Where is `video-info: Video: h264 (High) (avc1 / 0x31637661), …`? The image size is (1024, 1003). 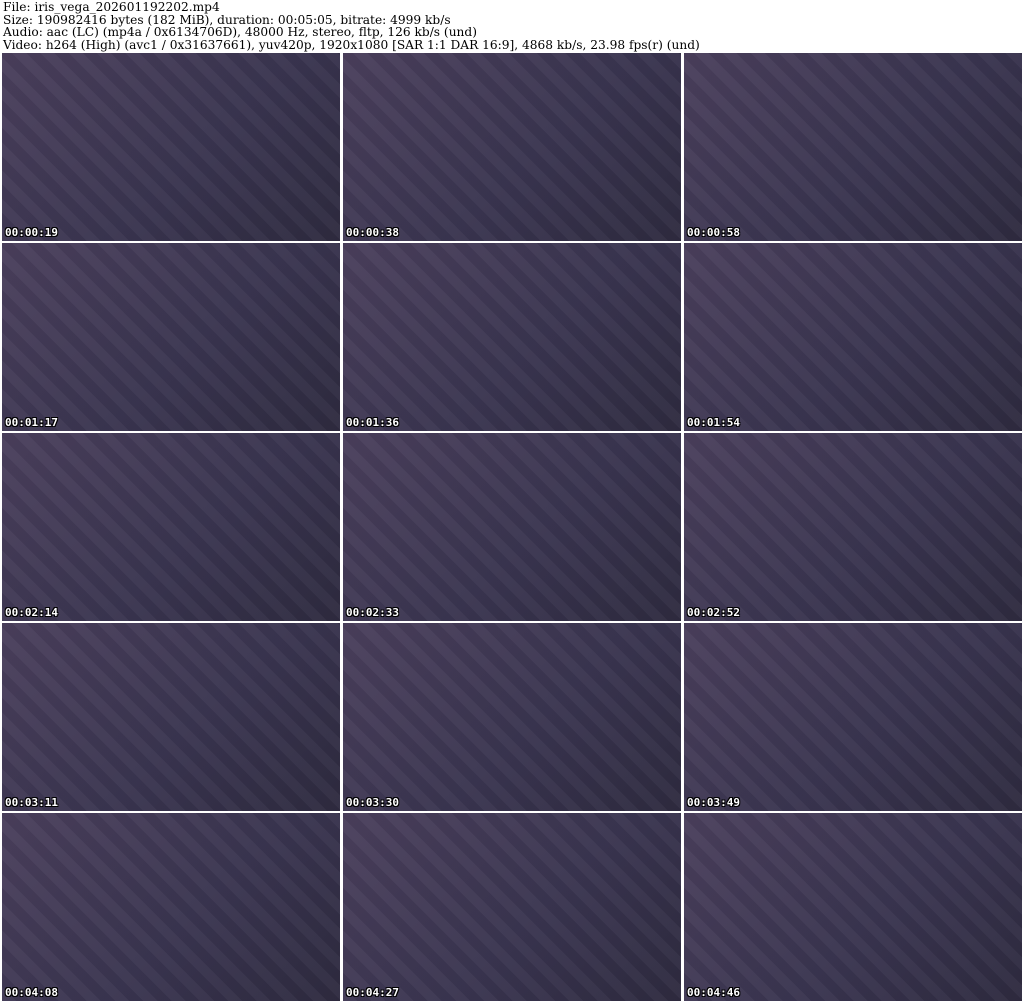
video-info: Video: h264 (High) (avc1 / 0x31637661), … is located at coordinates (351, 44).